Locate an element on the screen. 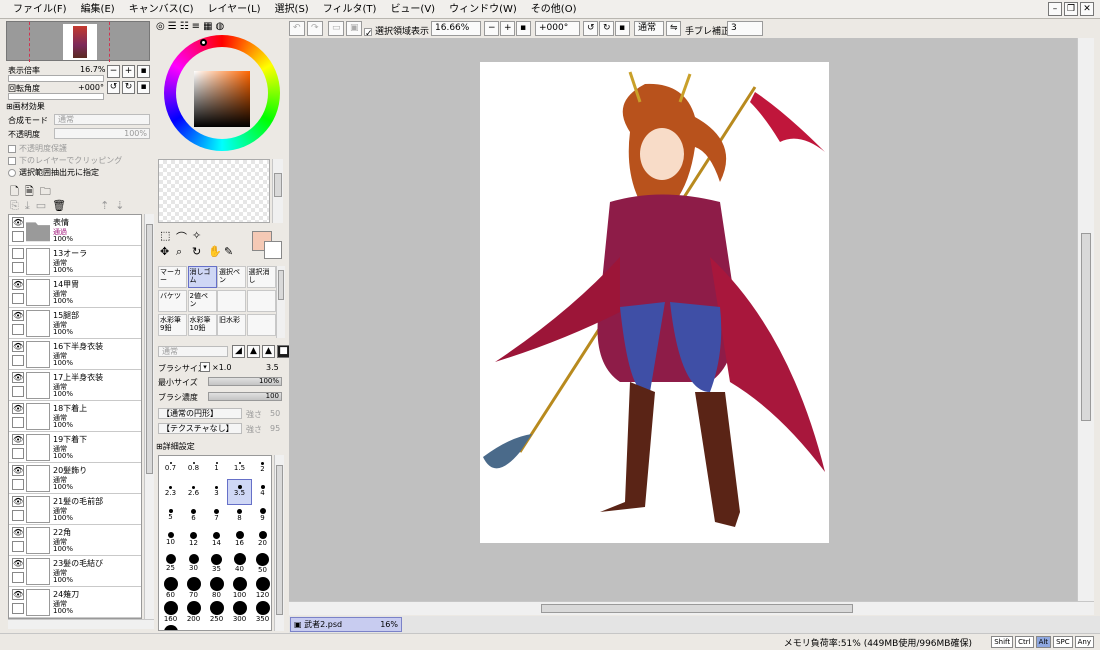  brush-size-scroll-thumb is located at coordinates (279, 540).